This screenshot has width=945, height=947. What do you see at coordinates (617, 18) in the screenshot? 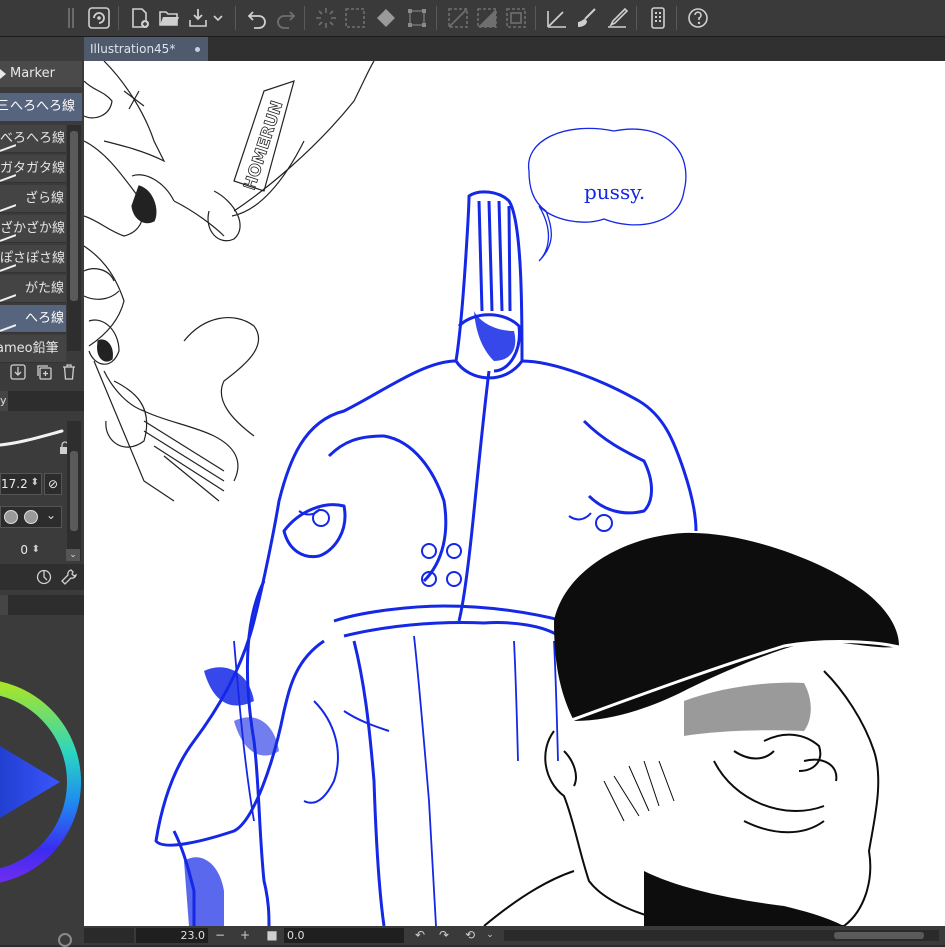
I see `pen-icon` at bounding box center [617, 18].